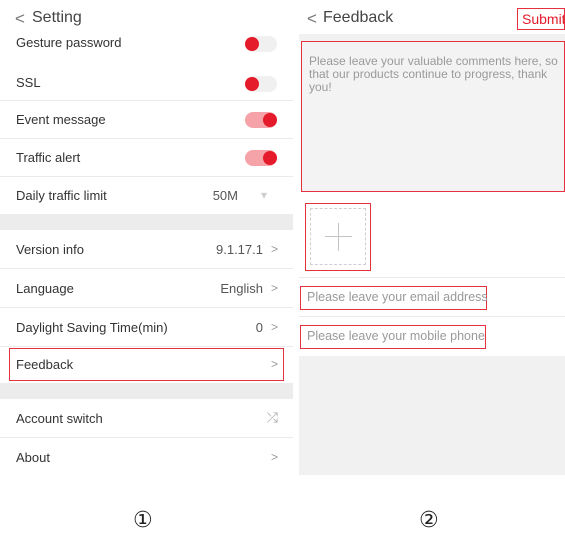 The height and width of the screenshot is (544, 565). I want to click on add-image-frame, so click(338, 236).